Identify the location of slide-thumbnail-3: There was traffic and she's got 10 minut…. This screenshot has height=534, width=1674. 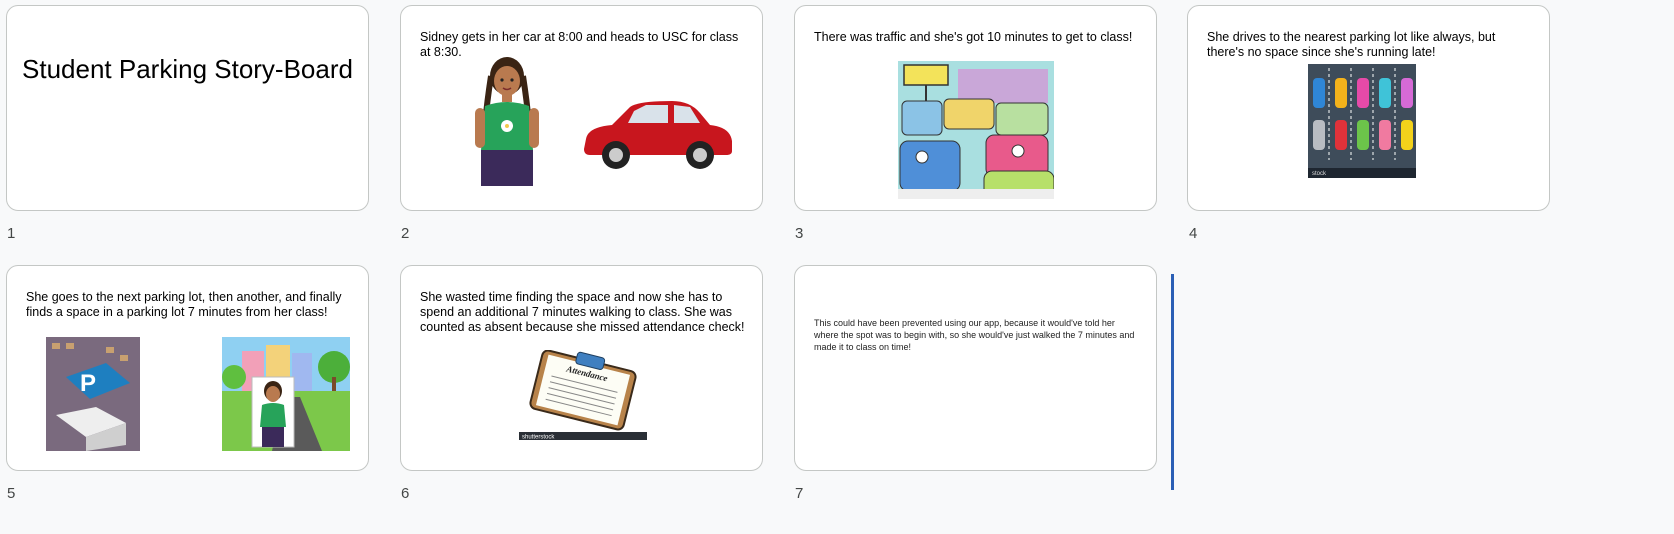
(975, 108).